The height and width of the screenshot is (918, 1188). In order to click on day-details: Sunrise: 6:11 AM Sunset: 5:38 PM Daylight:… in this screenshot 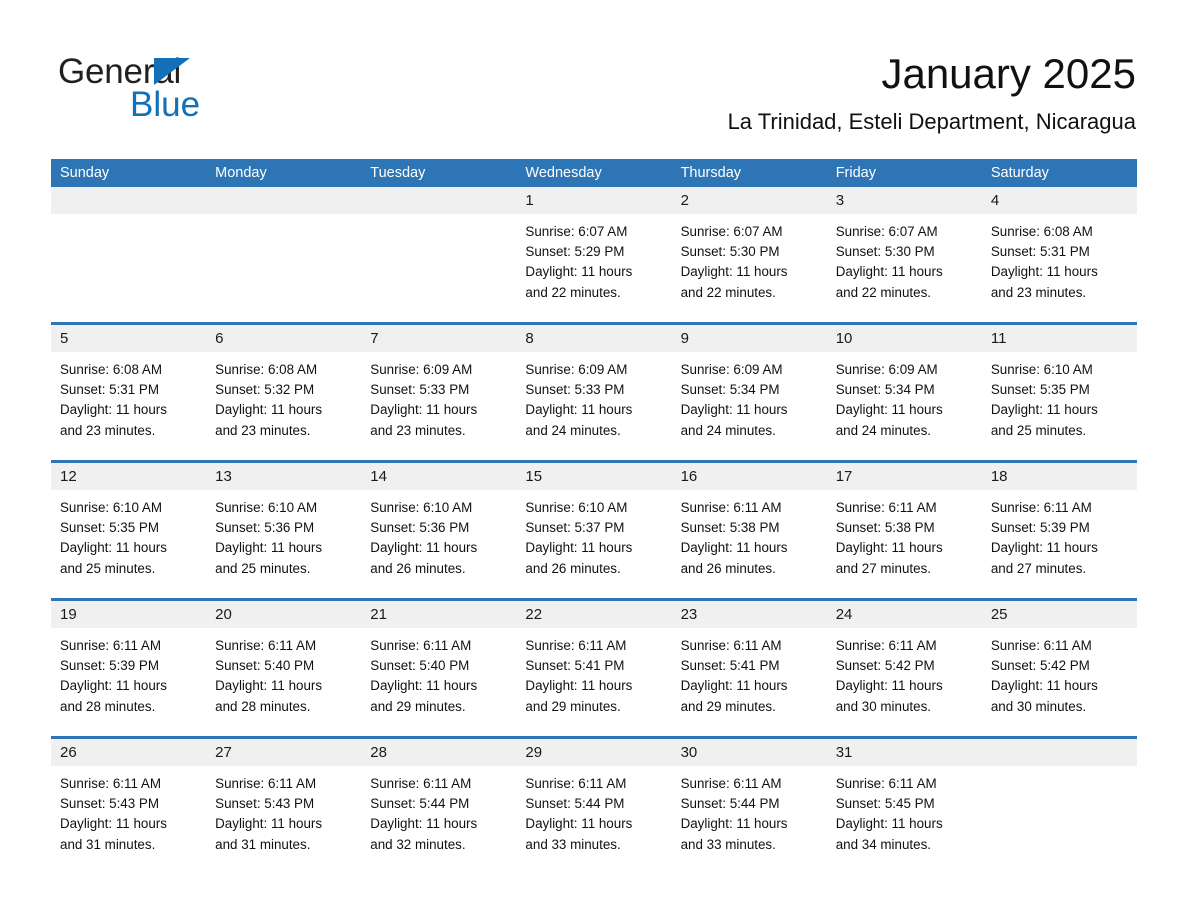, I will do `click(749, 534)`.